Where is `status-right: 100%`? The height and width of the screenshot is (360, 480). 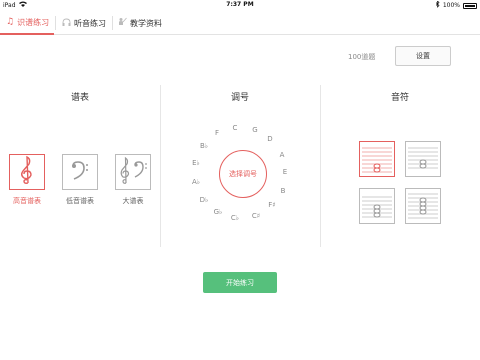 status-right: 100% is located at coordinates (456, 5).